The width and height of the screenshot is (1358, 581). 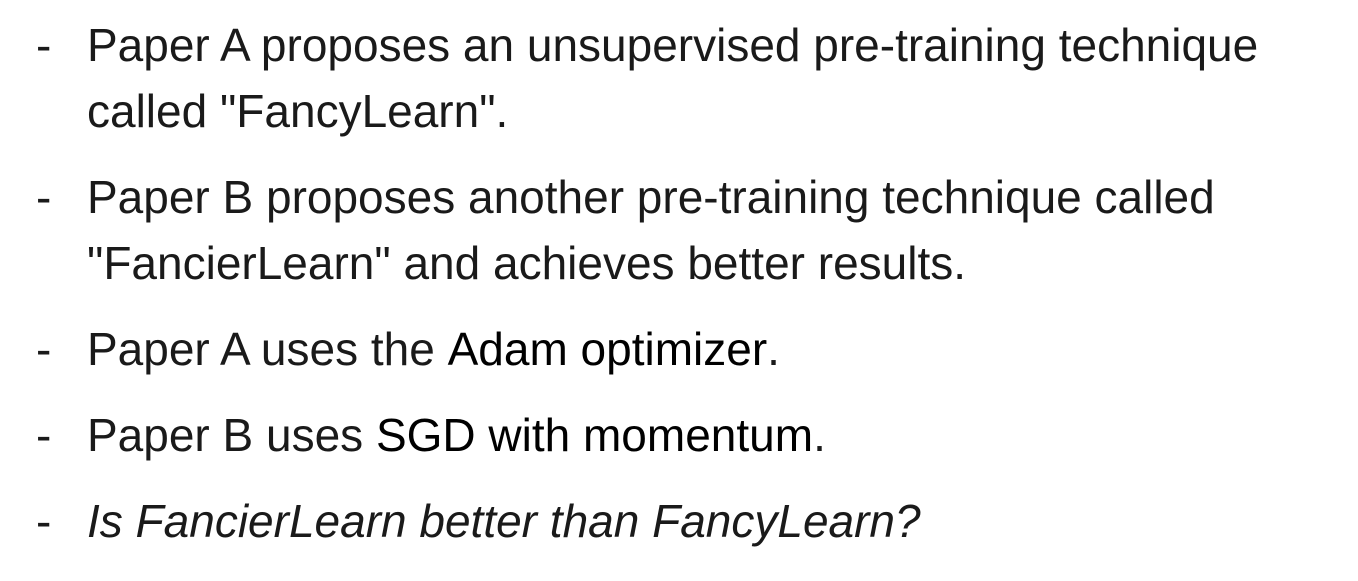 What do you see at coordinates (504, 521) in the screenshot?
I see `question-text: Is FancierLearn better than FancyLearn?` at bounding box center [504, 521].